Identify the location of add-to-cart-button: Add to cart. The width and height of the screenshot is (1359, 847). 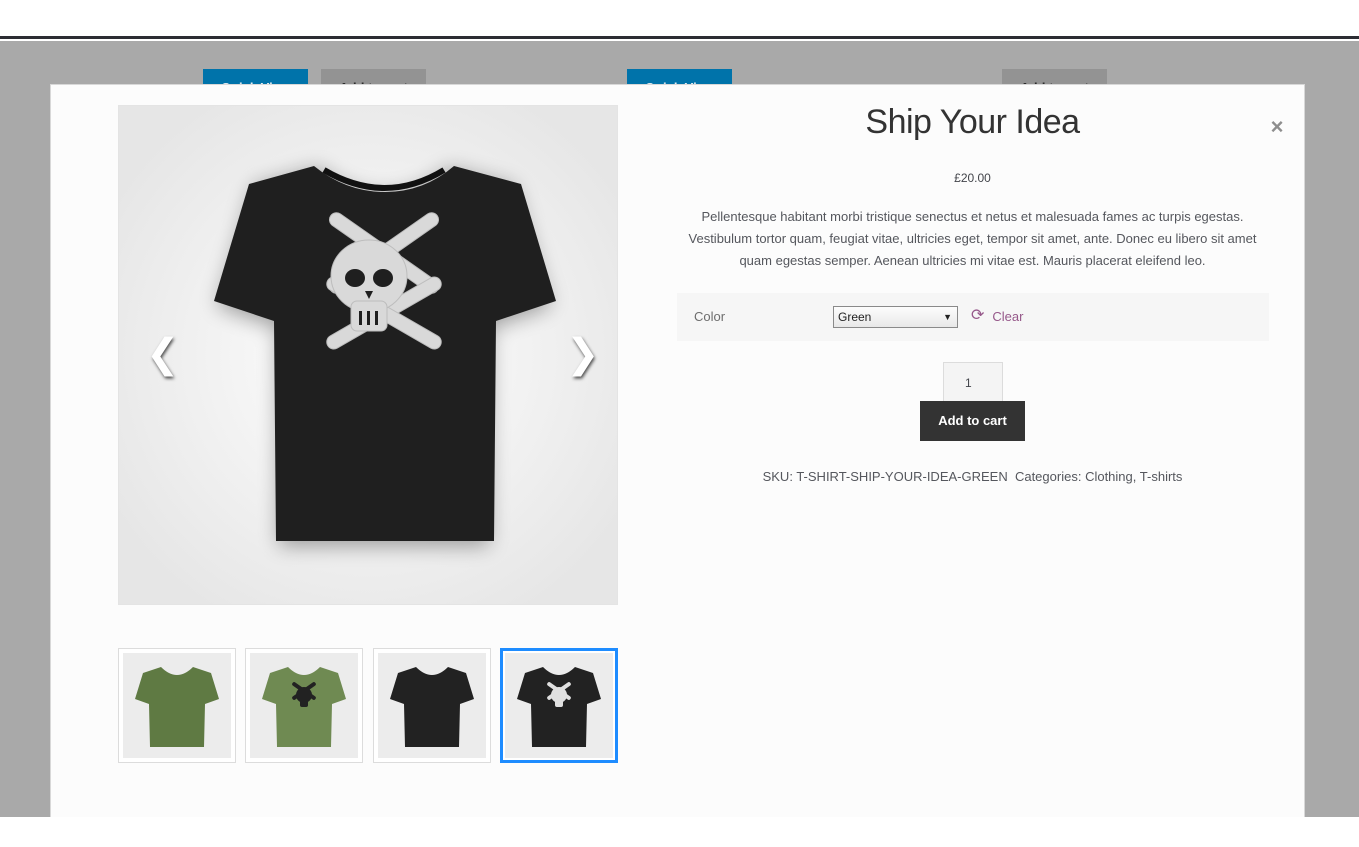
(972, 421).